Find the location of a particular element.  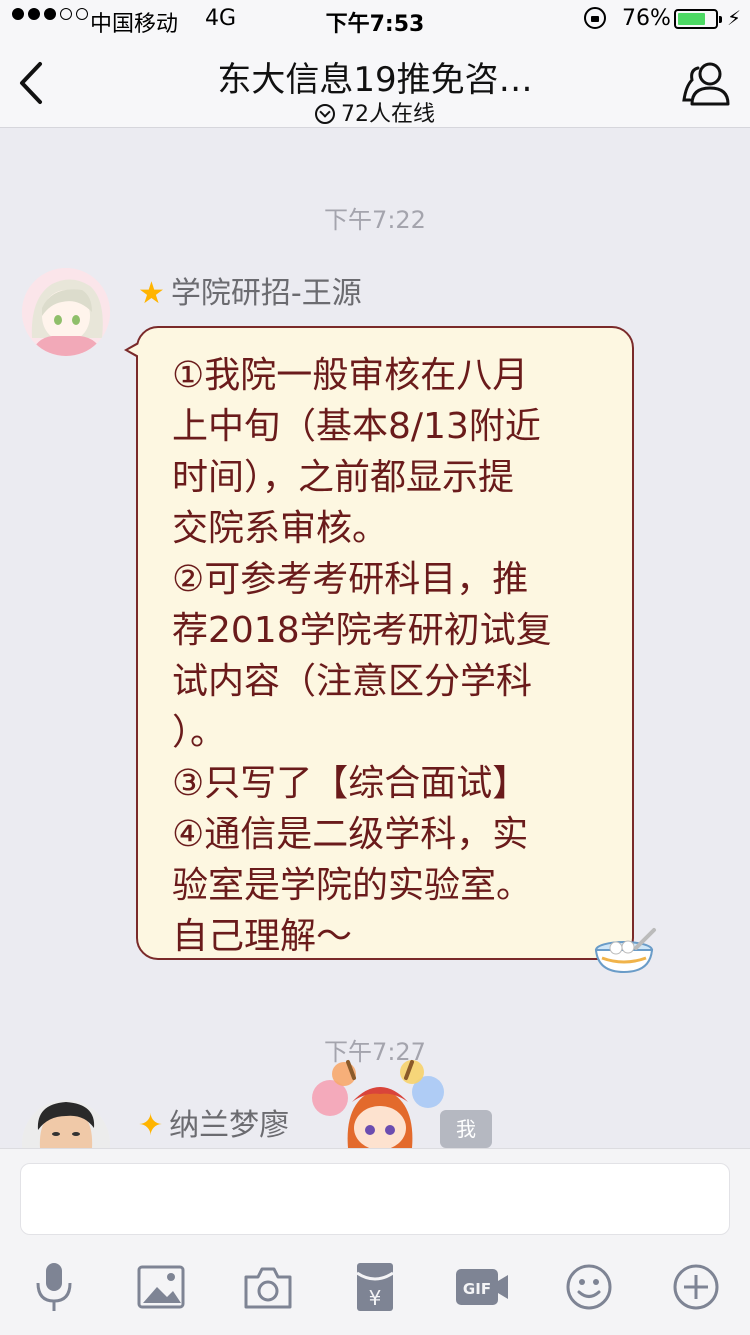

battery-icon is located at coordinates (698, 19).